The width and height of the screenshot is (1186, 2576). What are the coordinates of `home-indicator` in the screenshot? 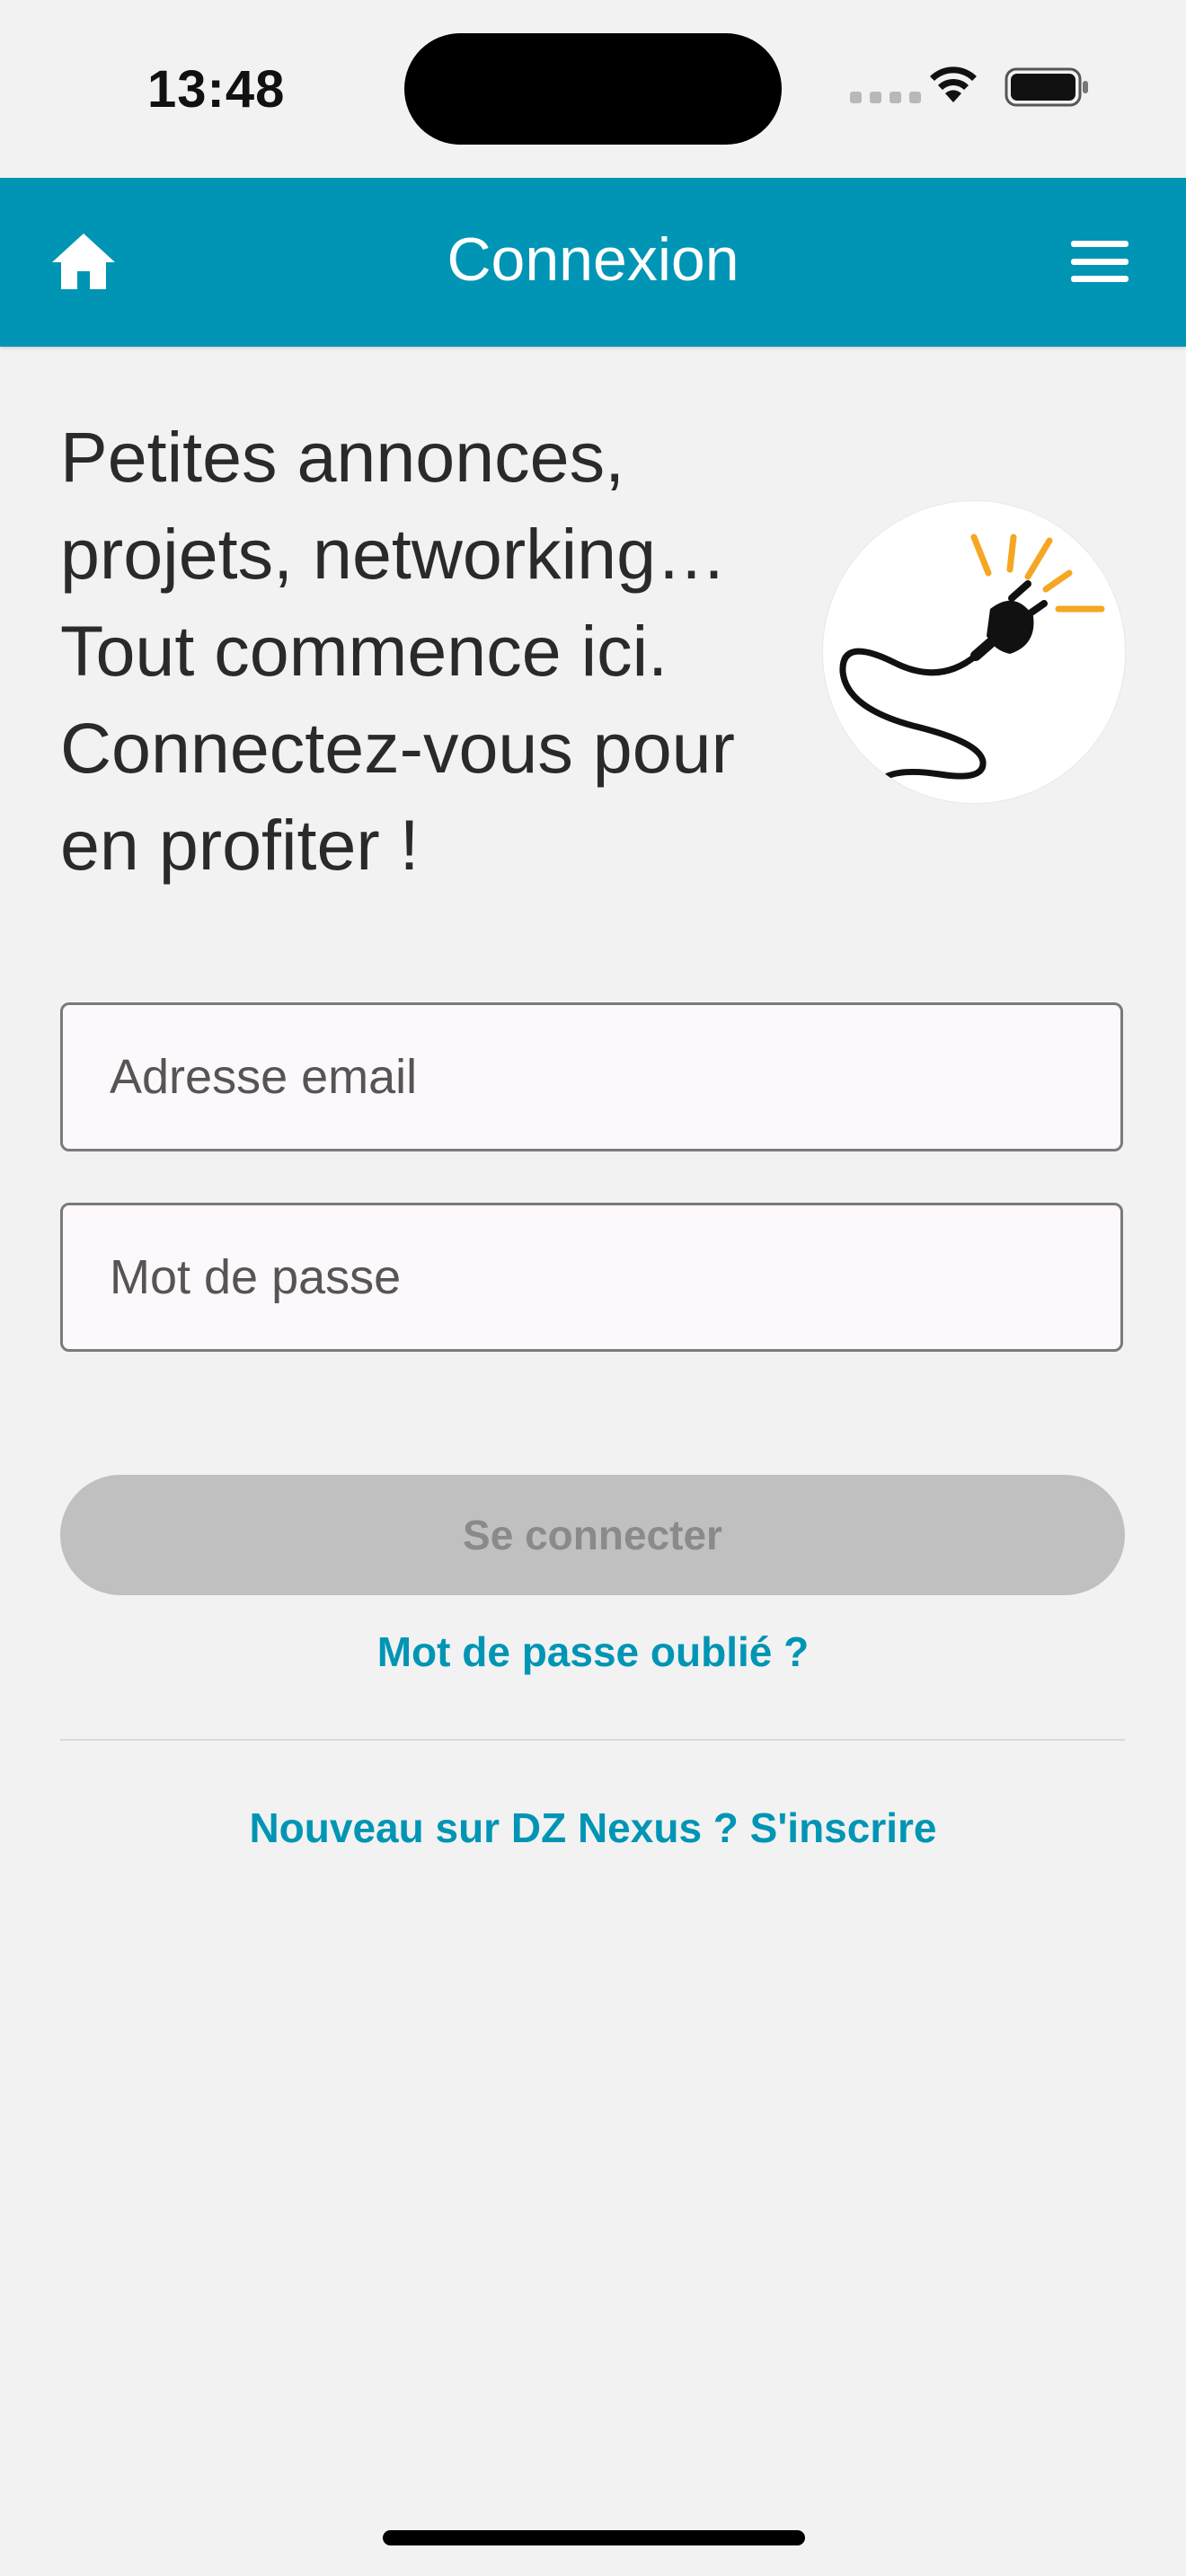 It's located at (594, 2537).